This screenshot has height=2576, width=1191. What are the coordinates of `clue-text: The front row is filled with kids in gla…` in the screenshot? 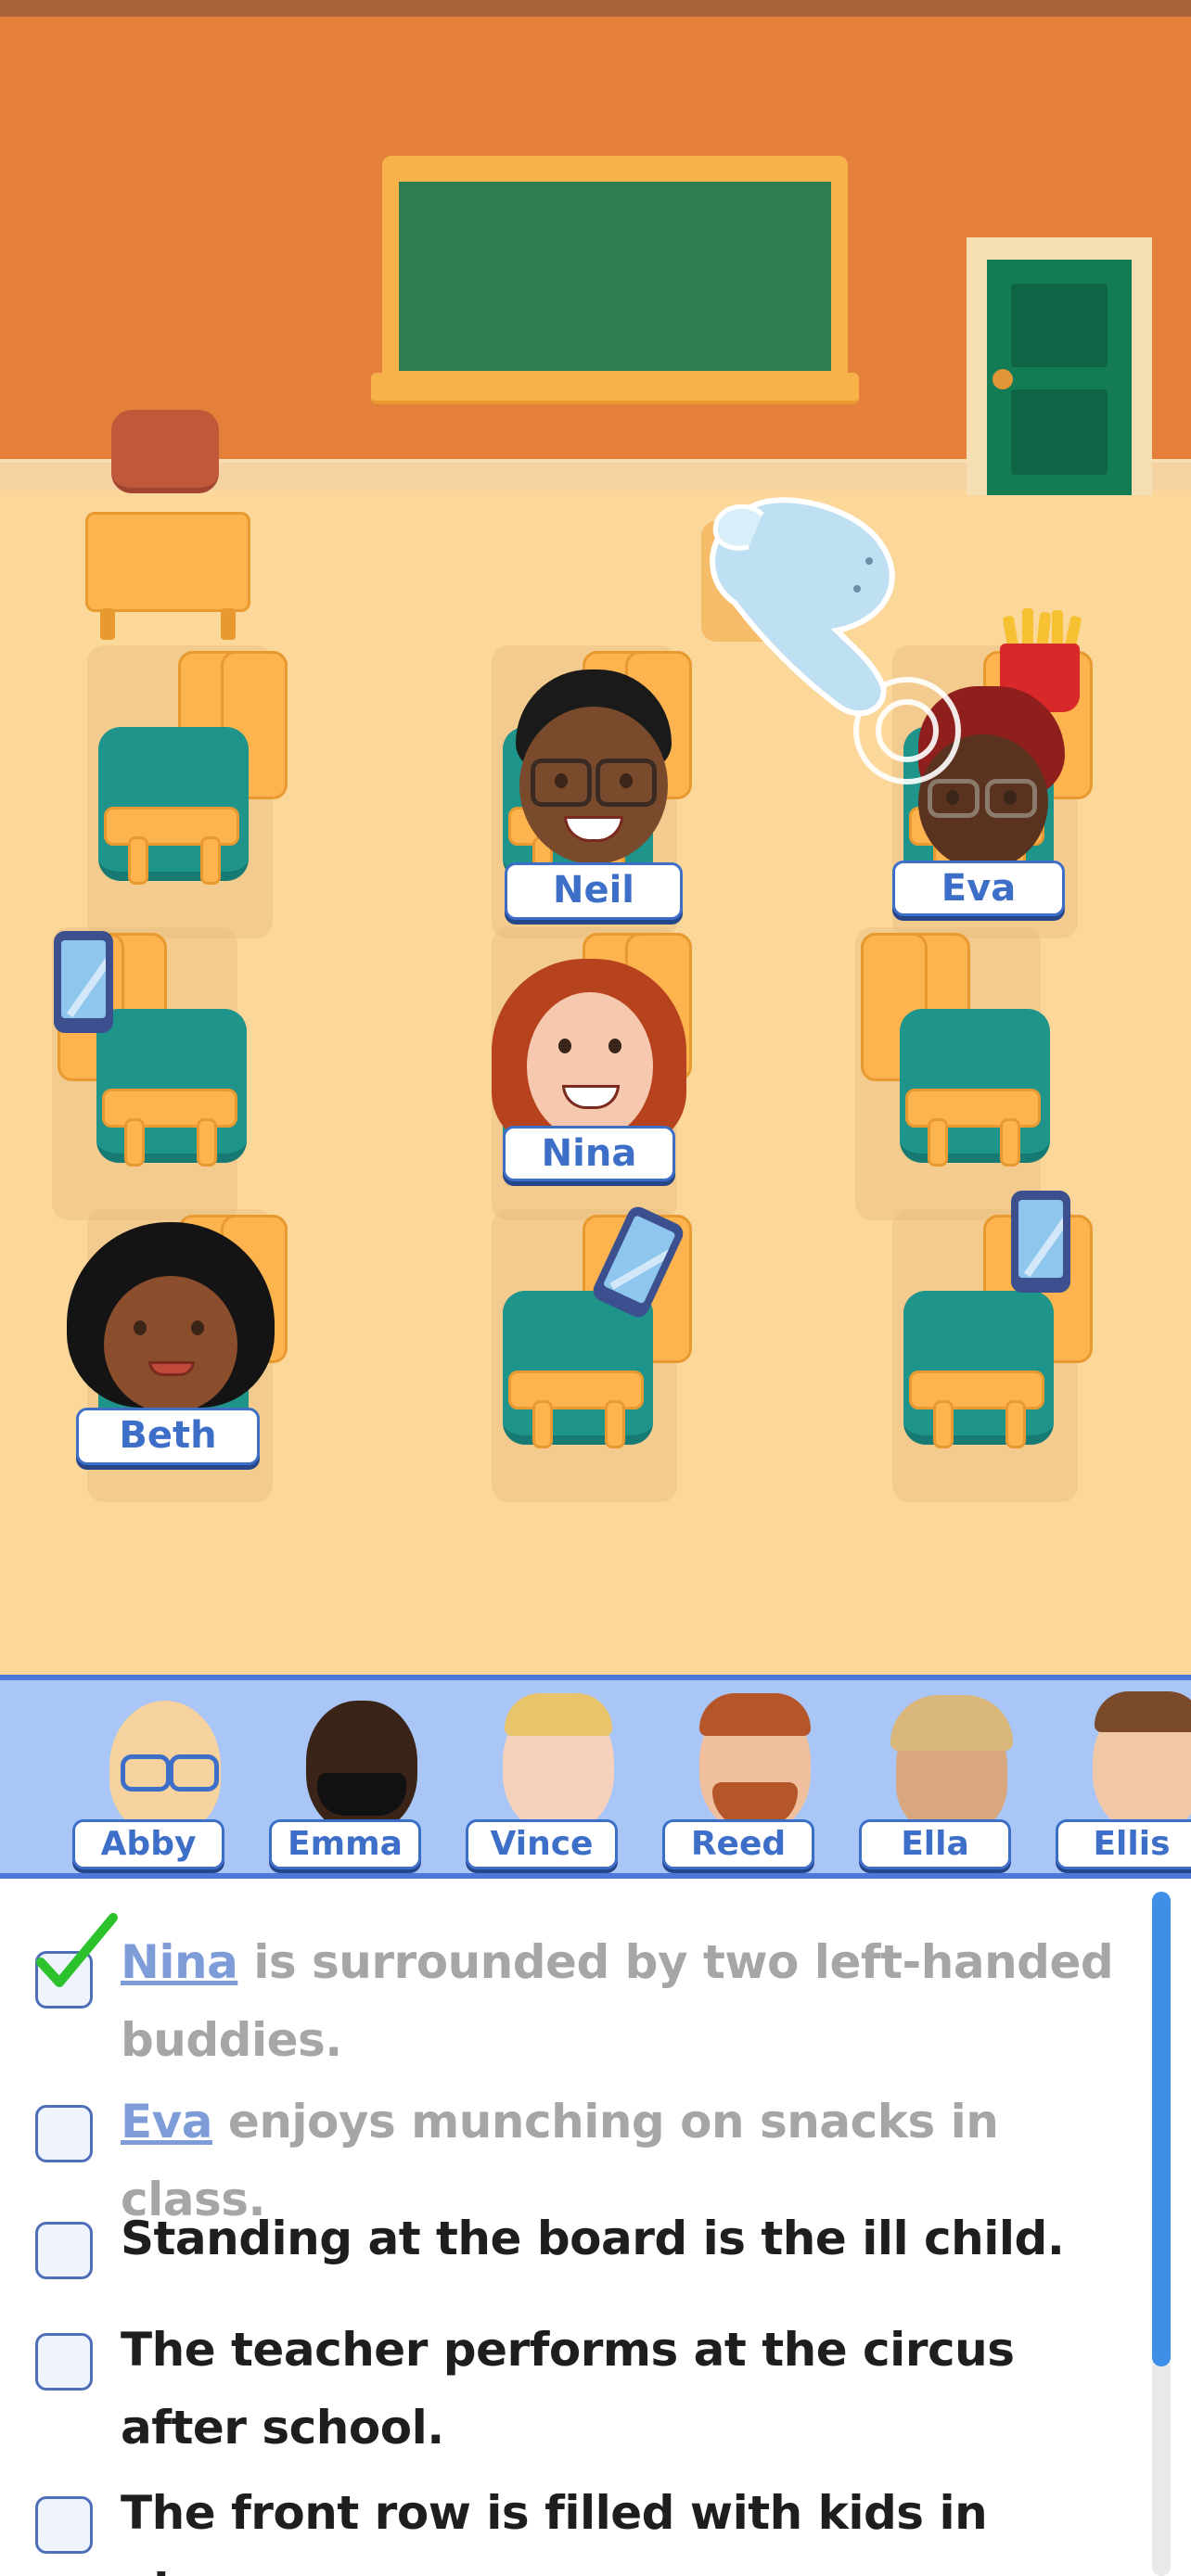 It's located at (554, 2531).